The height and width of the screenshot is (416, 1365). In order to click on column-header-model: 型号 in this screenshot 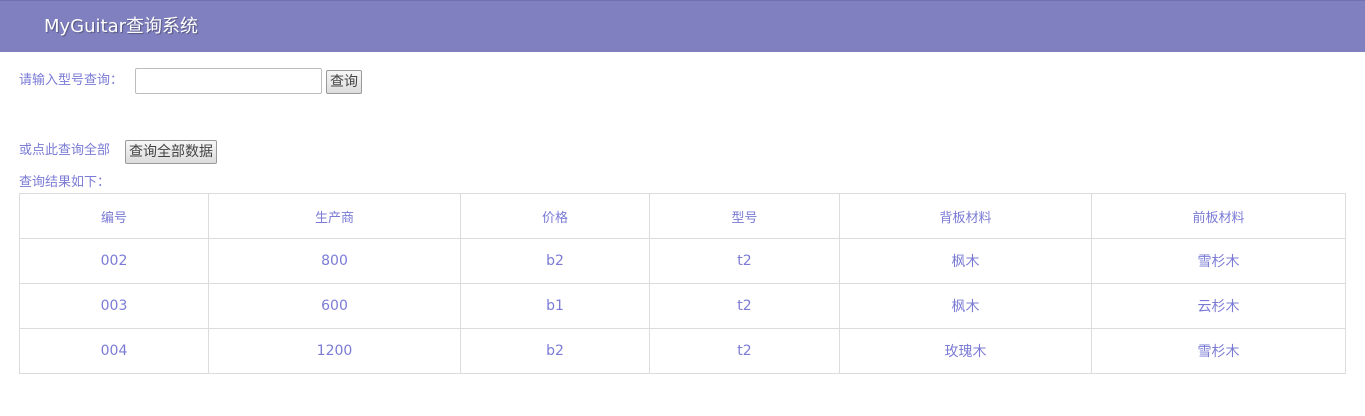, I will do `click(744, 216)`.